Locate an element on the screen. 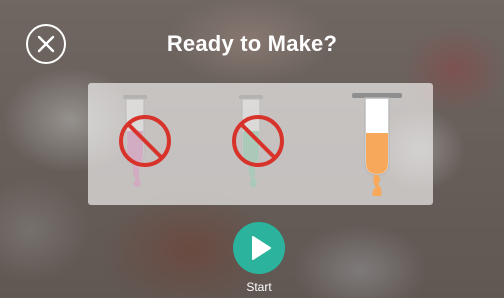  tube-slot-orange is located at coordinates (378, 144).